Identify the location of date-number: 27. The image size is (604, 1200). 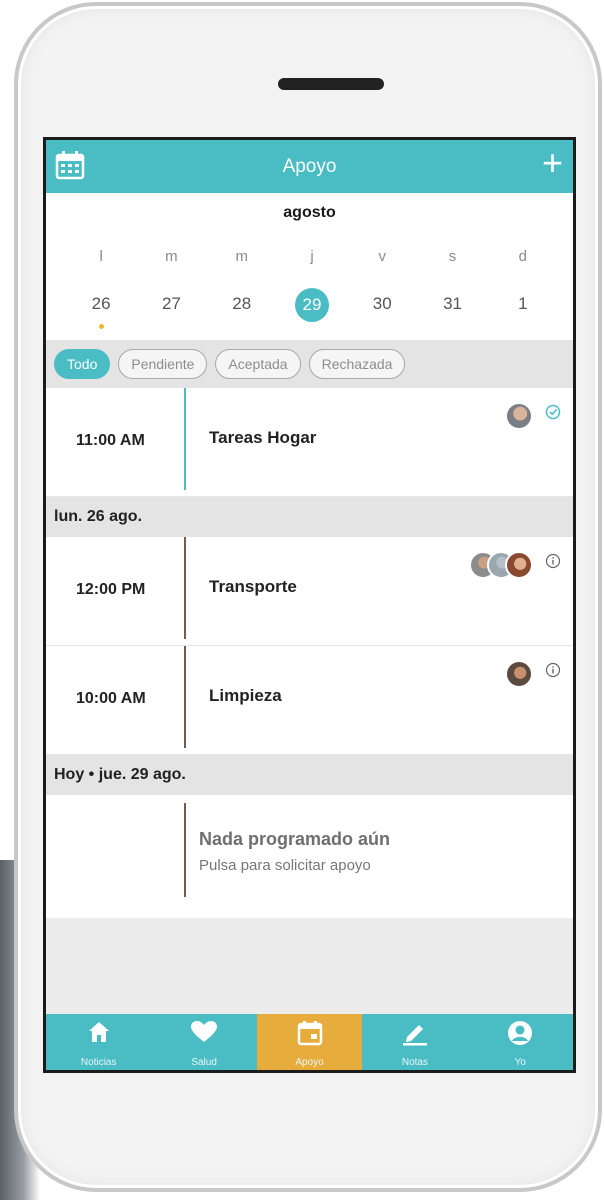
(171, 303).